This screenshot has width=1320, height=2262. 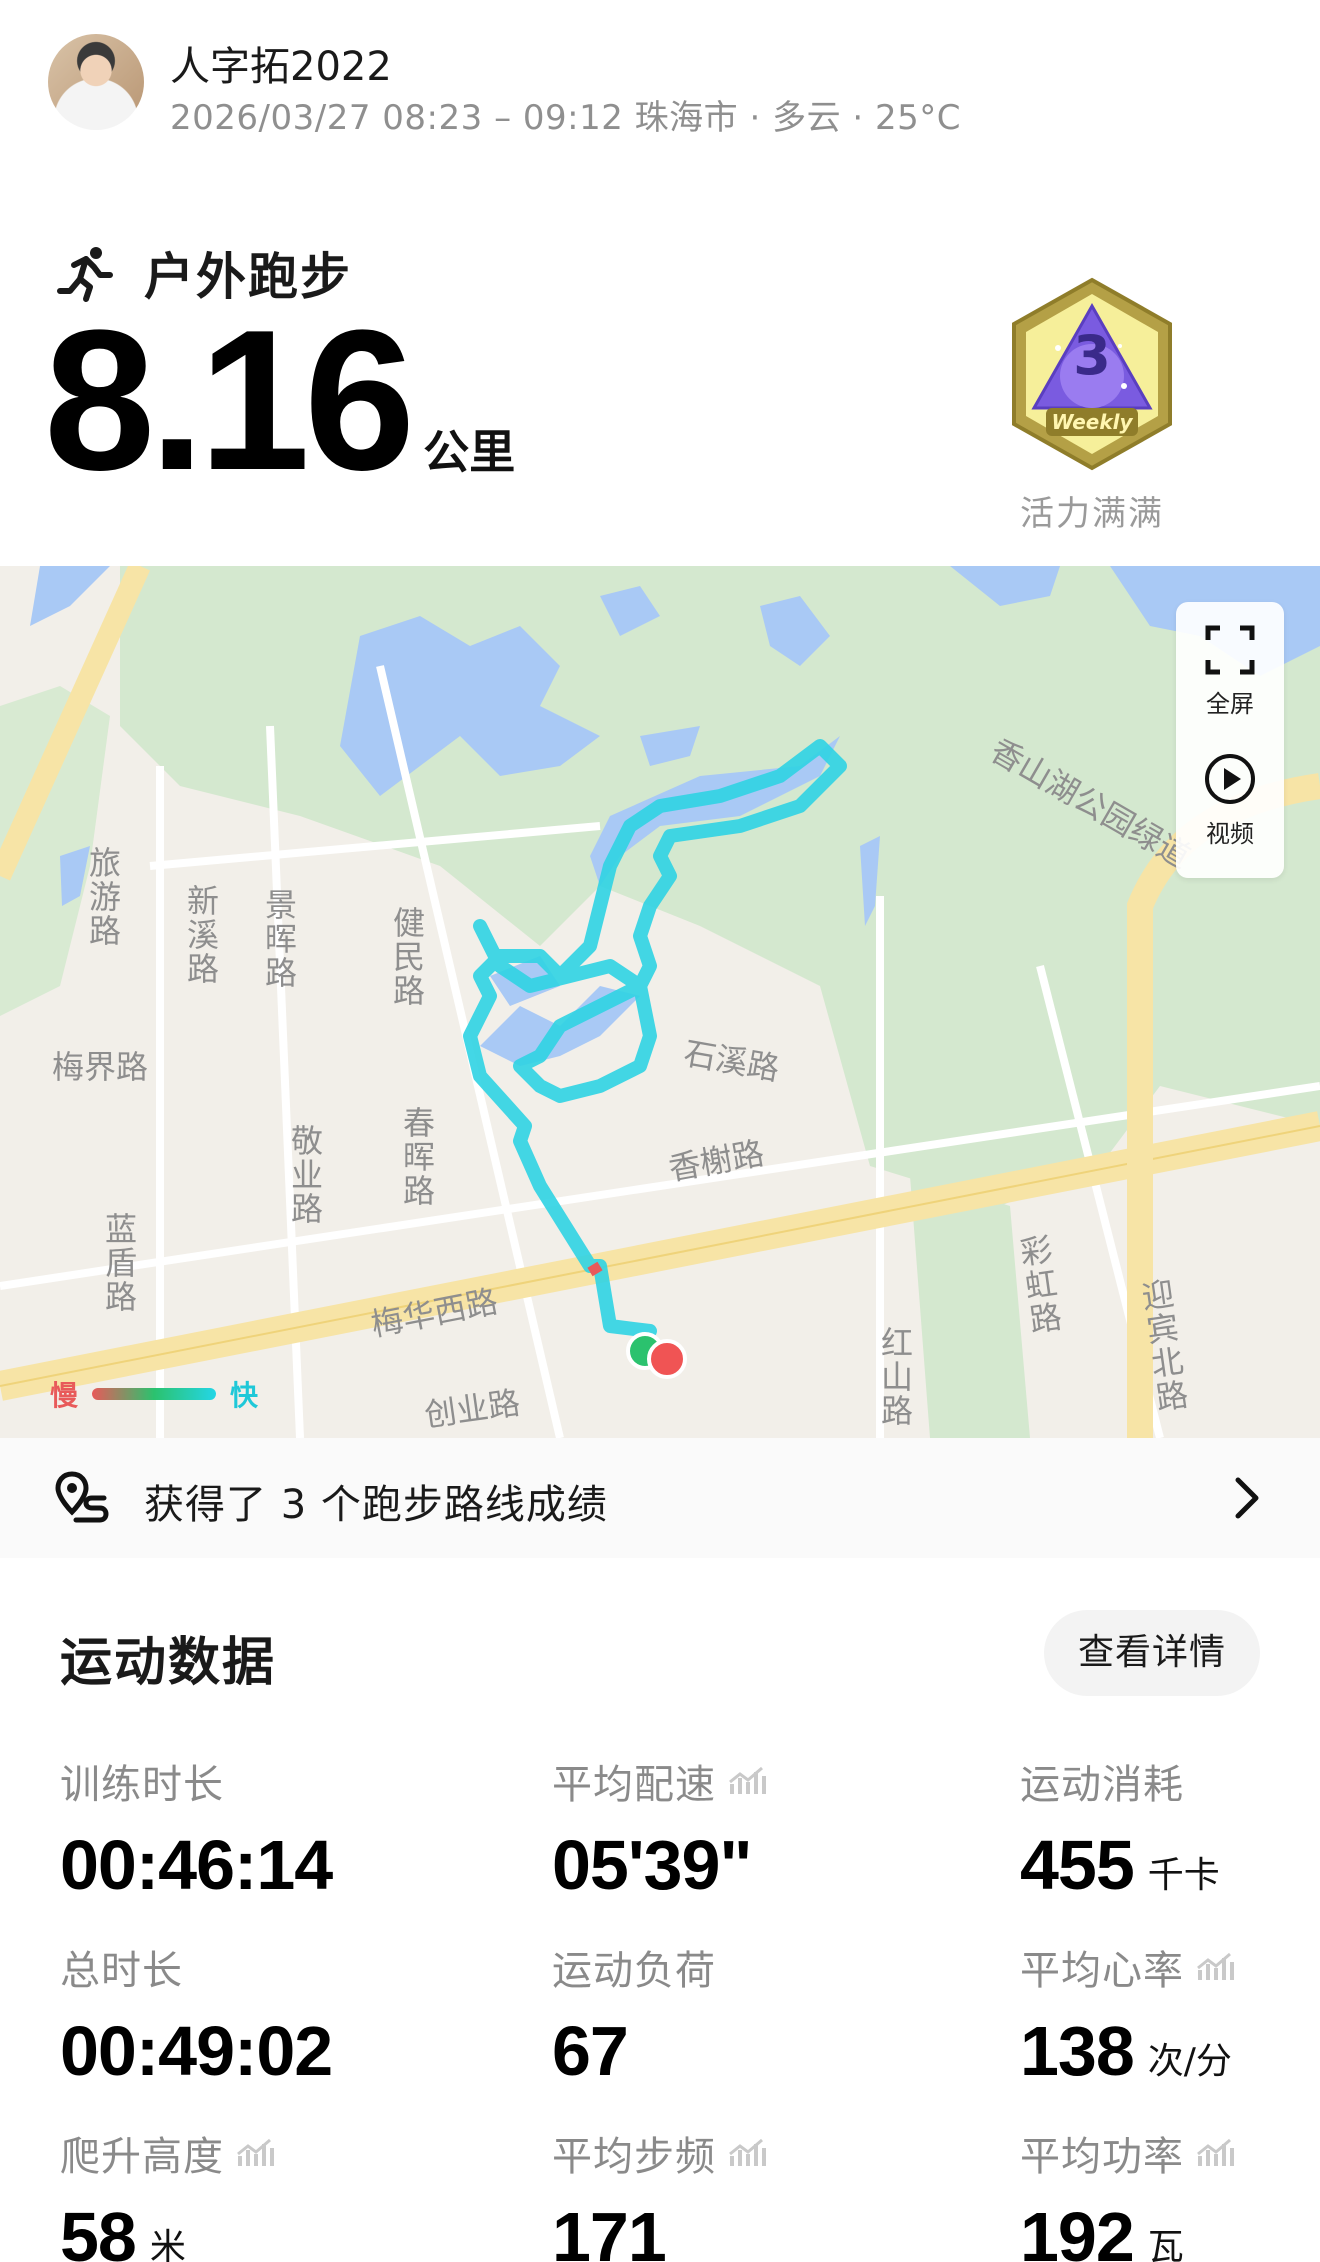 I want to click on stat-calories: 运动消耗 455 千卡, so click(x=1120, y=1826).